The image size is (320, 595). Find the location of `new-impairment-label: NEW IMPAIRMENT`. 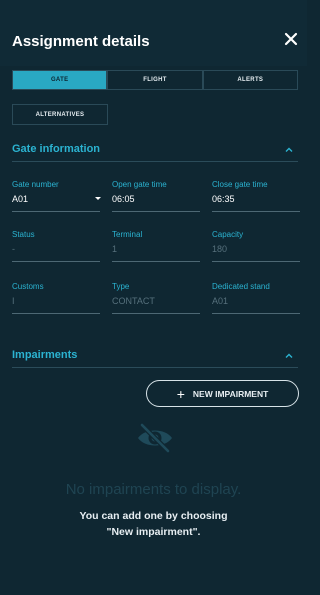

new-impairment-label: NEW IMPAIRMENT is located at coordinates (230, 393).